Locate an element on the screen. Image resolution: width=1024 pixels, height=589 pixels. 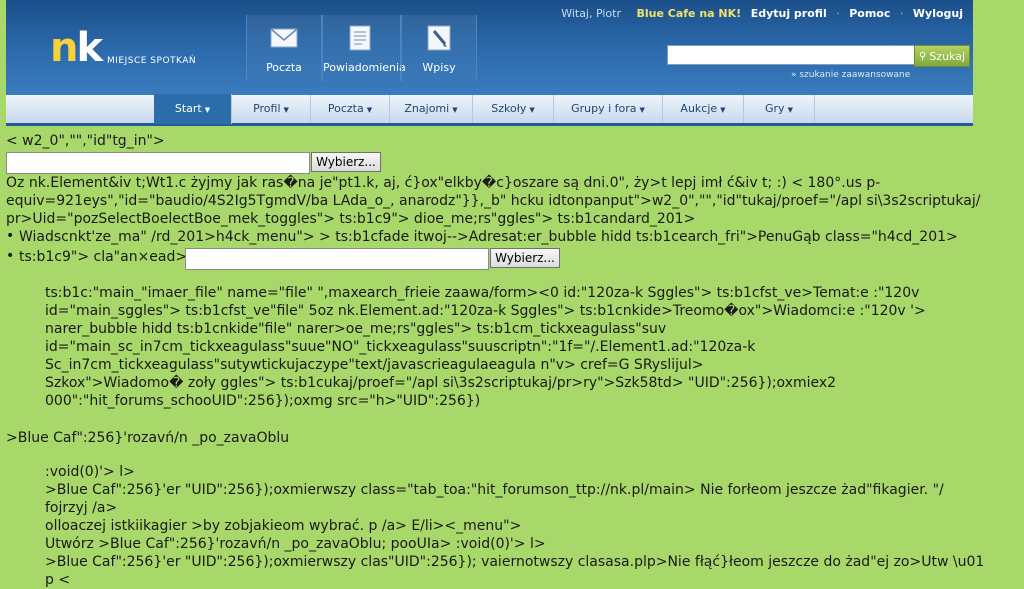
logo-tagline: MIEJSCE SPOTKAŃ is located at coordinates (152, 61).